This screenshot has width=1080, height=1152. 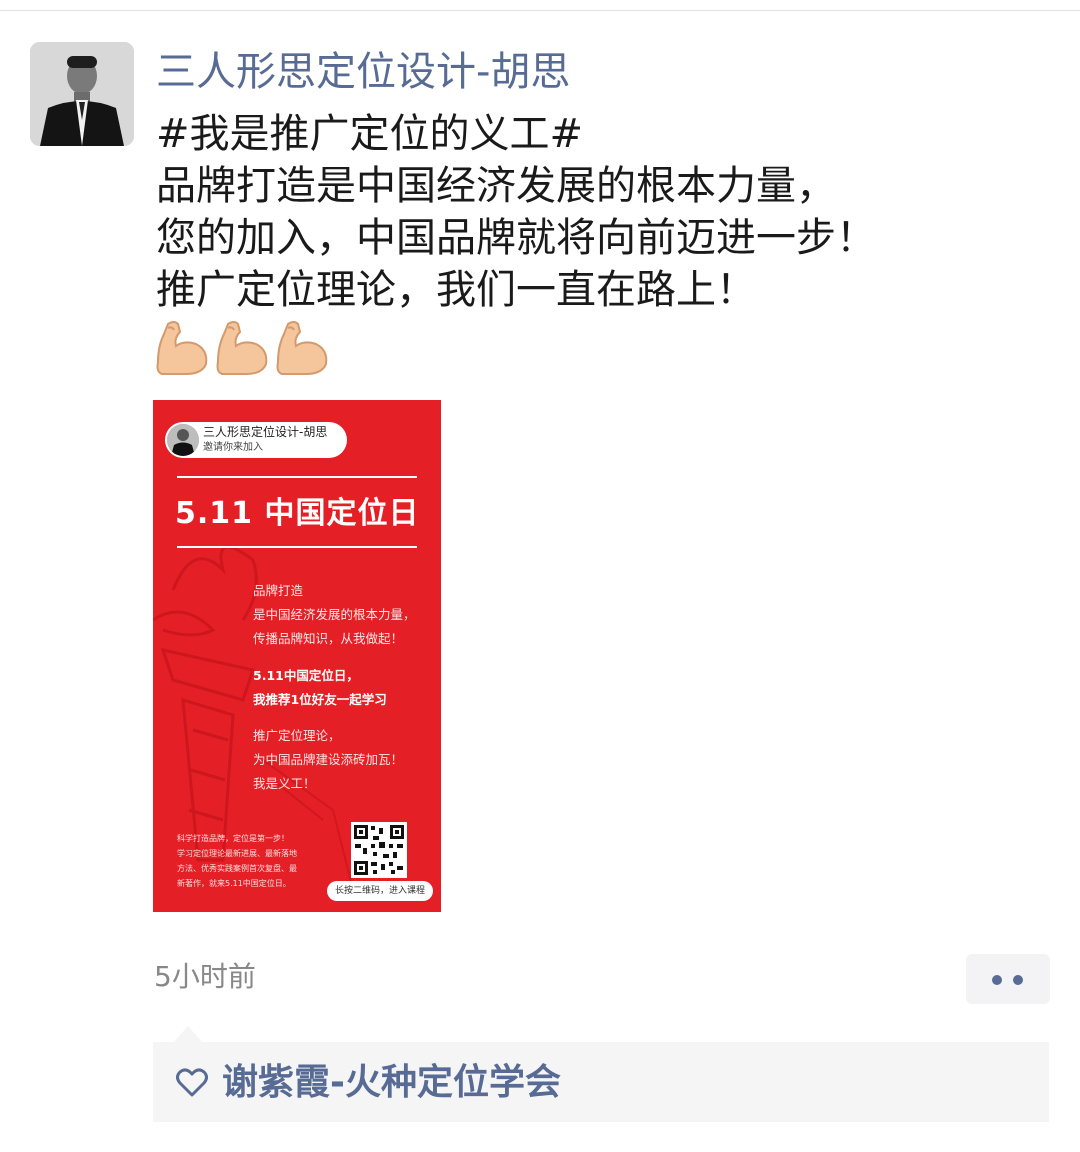 What do you see at coordinates (297, 735) in the screenshot?
I see `poster-body-line: 推广定位理论，` at bounding box center [297, 735].